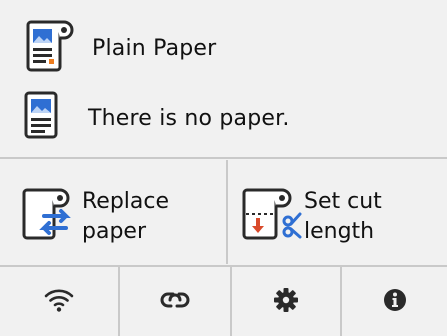  What do you see at coordinates (154, 48) in the screenshot?
I see `paper-type-label: Plain Paper` at bounding box center [154, 48].